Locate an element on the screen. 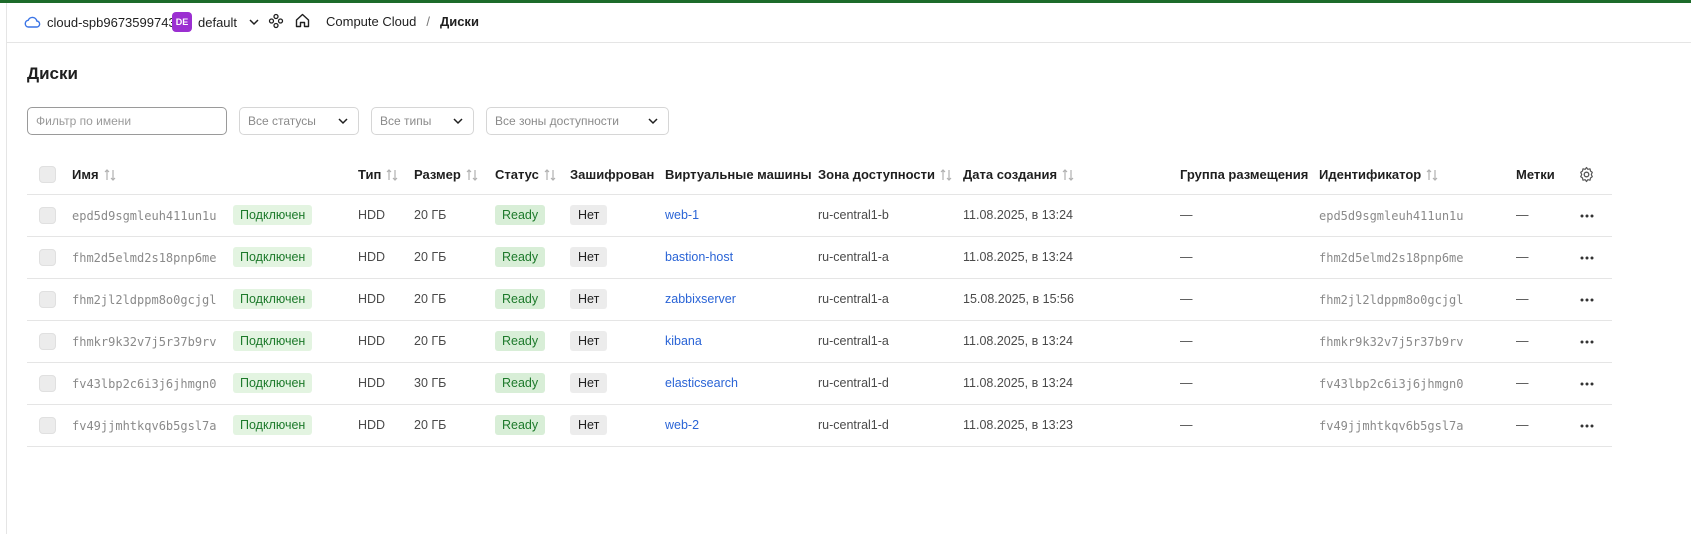  created-date: 11.08.2025, в 13:23 is located at coordinates (1018, 425).